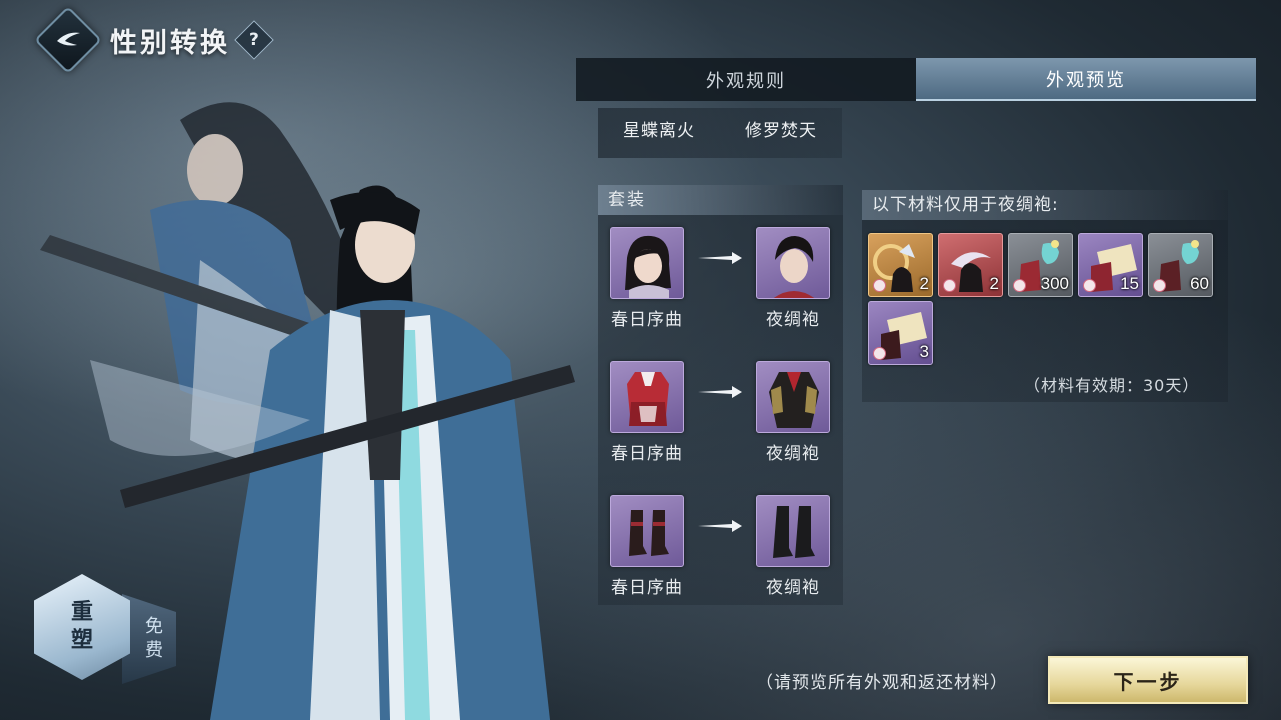  I want to click on rebuild-badge: 免 费 重 塑, so click(105, 639).